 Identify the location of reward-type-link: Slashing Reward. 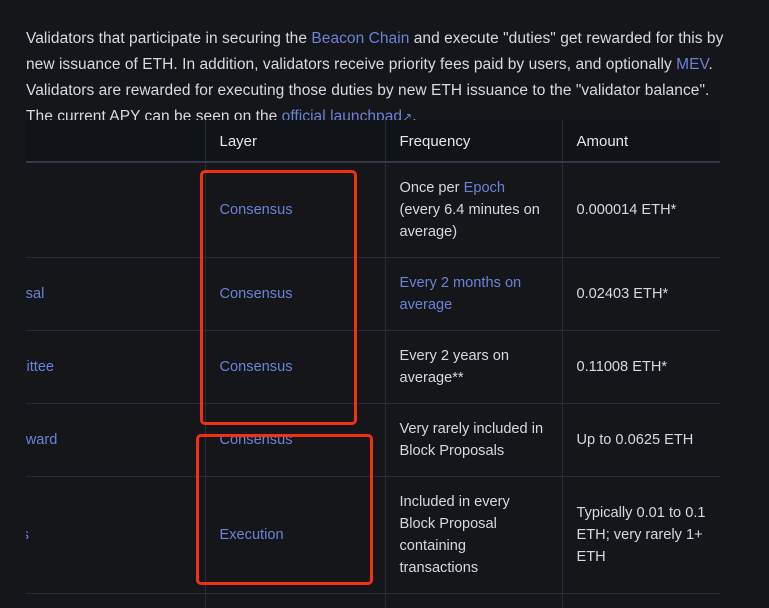
(41, 440).